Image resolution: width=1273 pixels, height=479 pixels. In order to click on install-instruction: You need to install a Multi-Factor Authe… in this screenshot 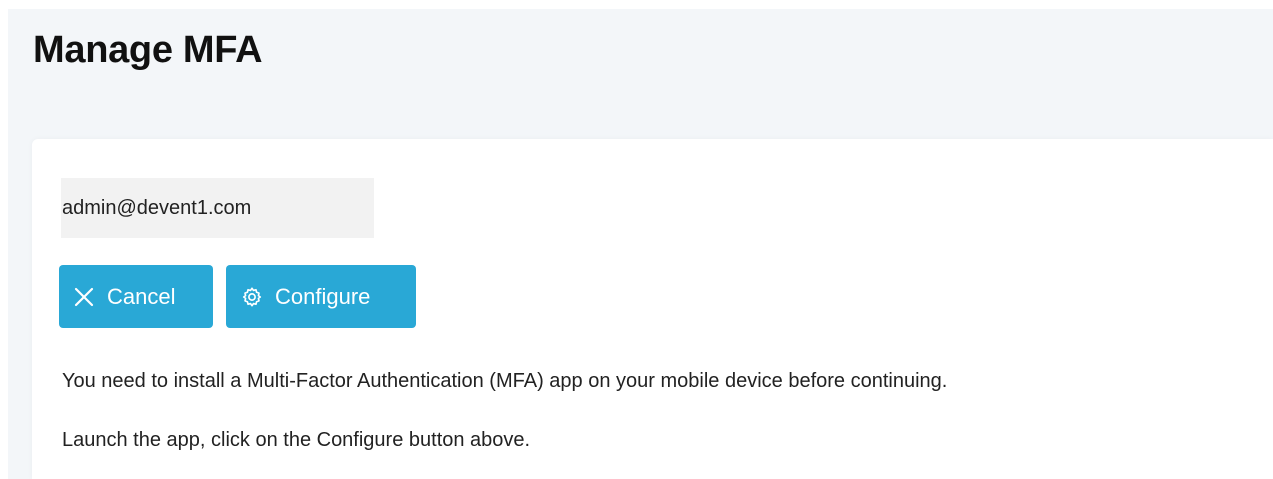, I will do `click(505, 381)`.